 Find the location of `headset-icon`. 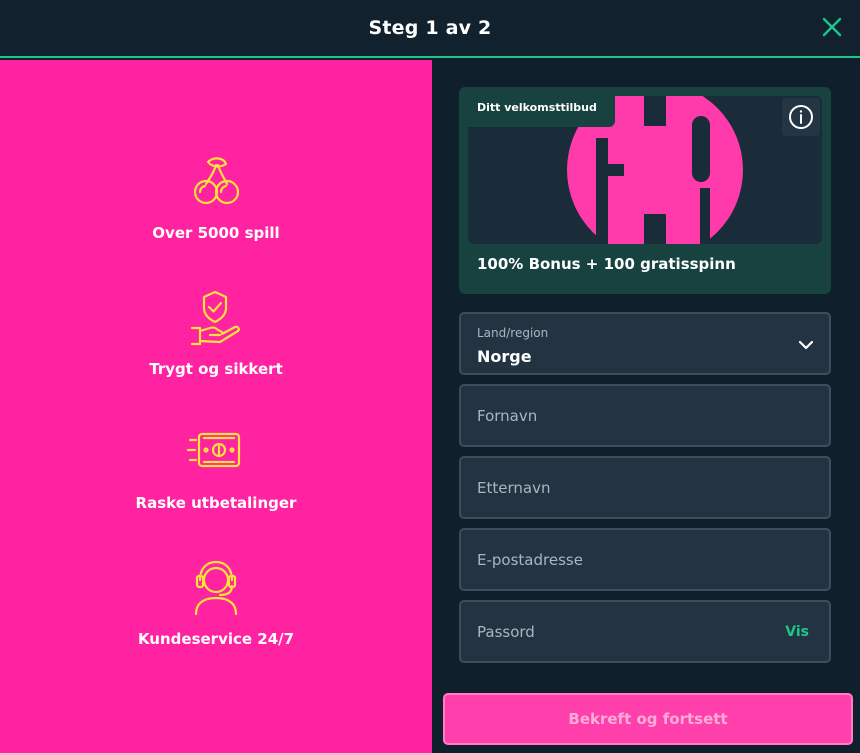

headset-icon is located at coordinates (216, 588).